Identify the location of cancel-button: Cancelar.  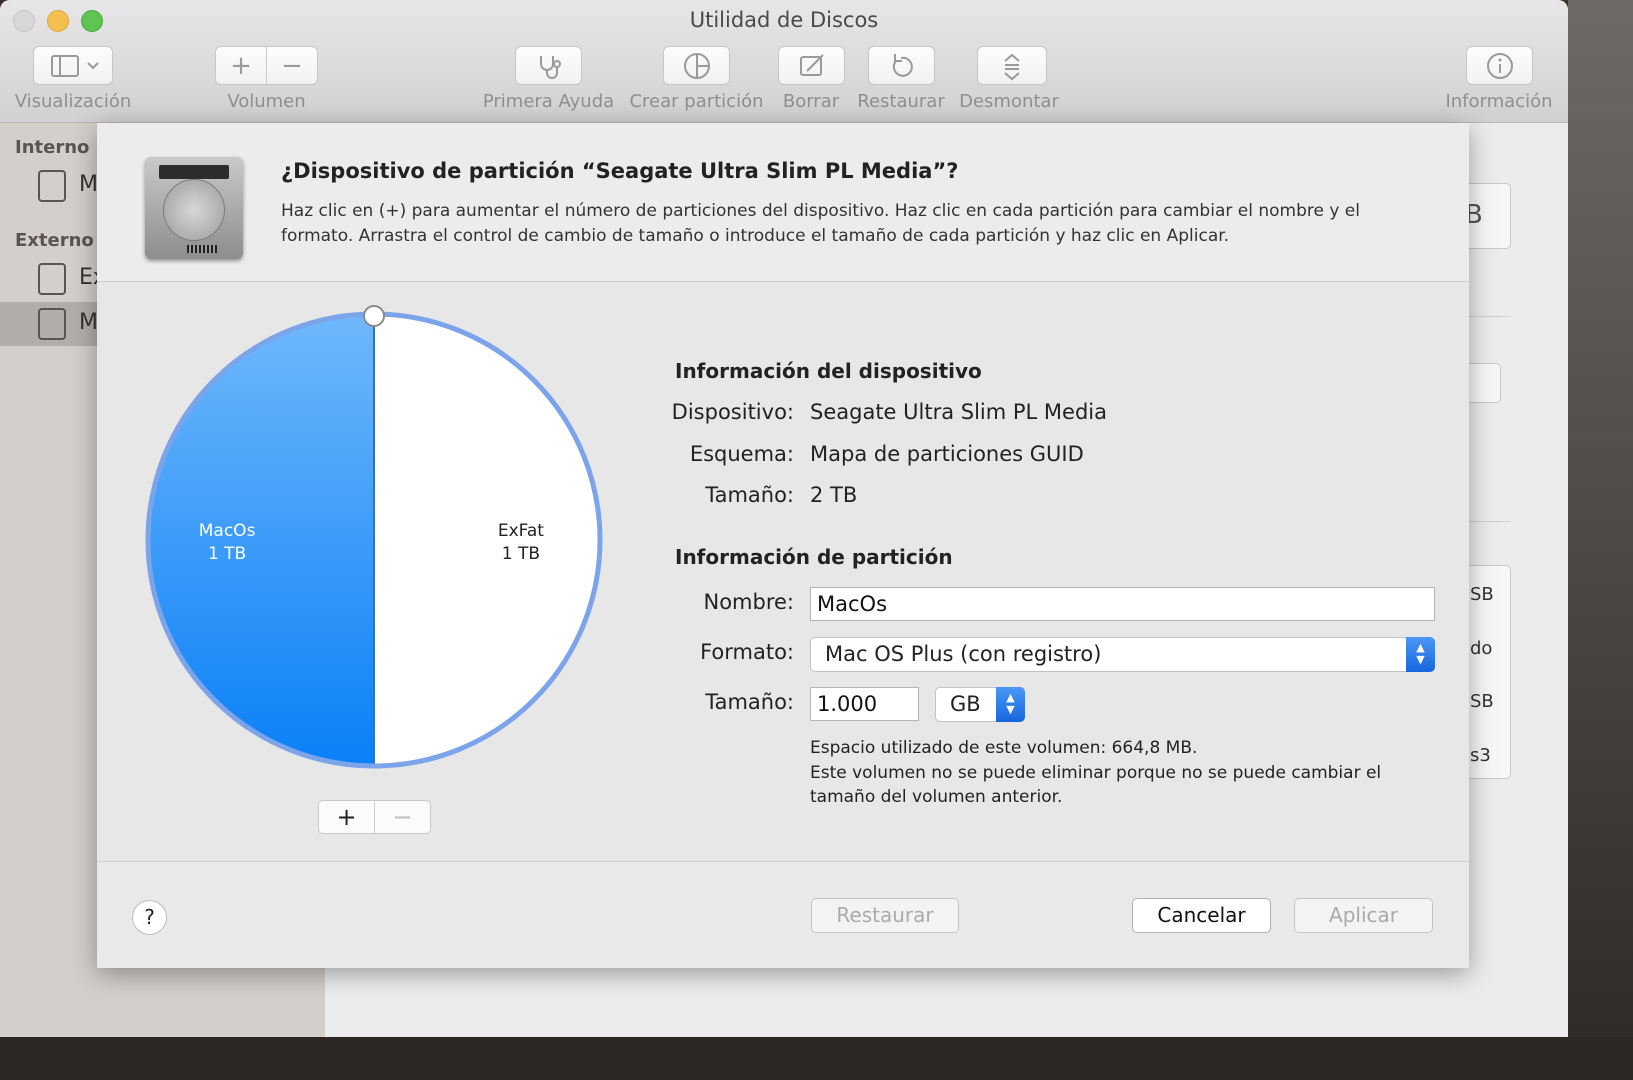
(1201, 915).